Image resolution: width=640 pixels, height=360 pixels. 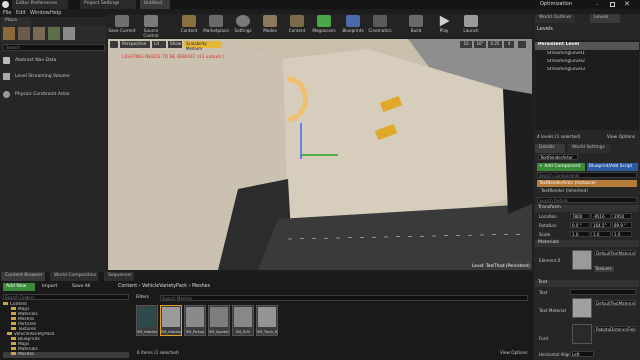 What do you see at coordinates (587, 175) in the screenshot?
I see `search-components-input: Search Components` at bounding box center [587, 175].